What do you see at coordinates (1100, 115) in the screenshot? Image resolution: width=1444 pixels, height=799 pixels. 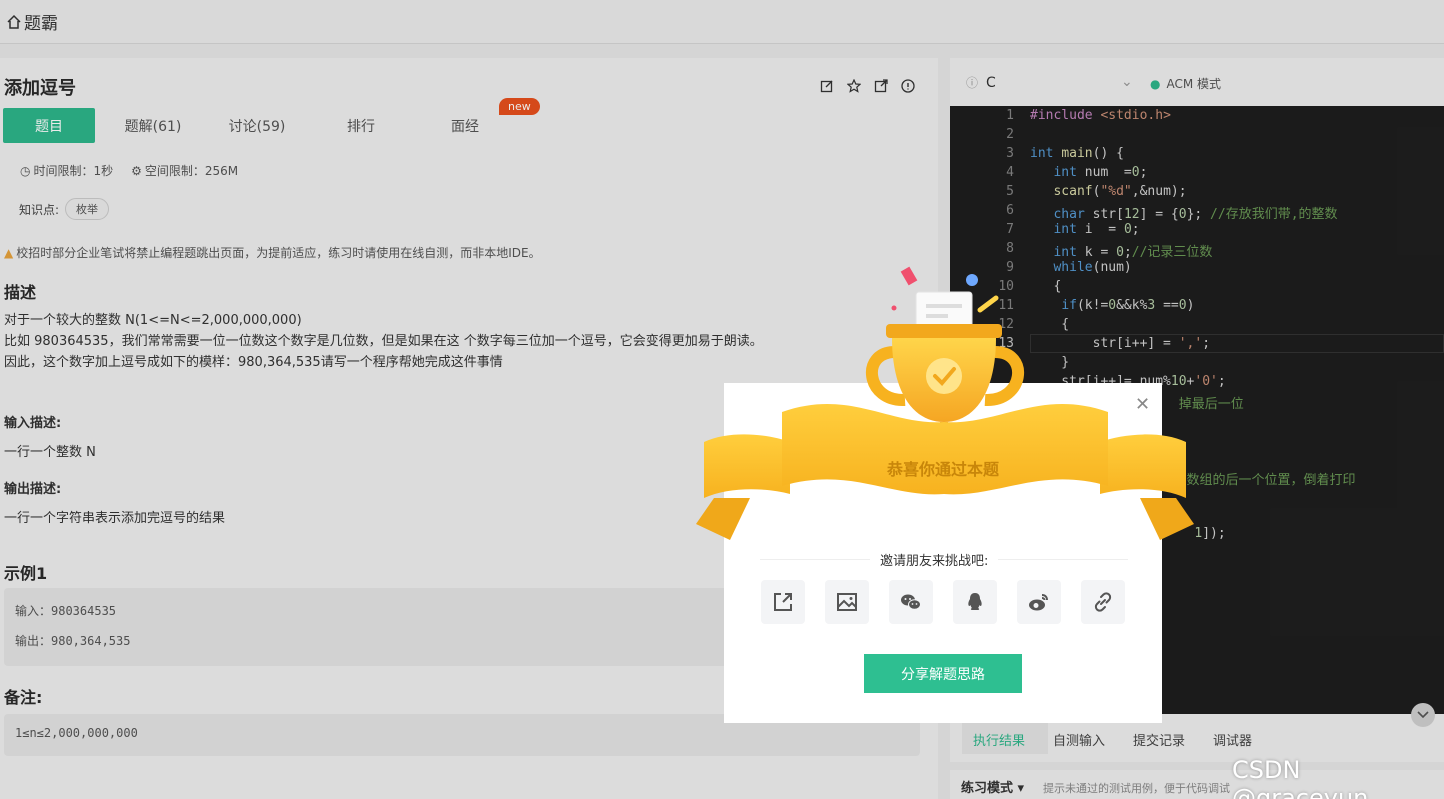 I see `code-line: #include <stdio.h>` at bounding box center [1100, 115].